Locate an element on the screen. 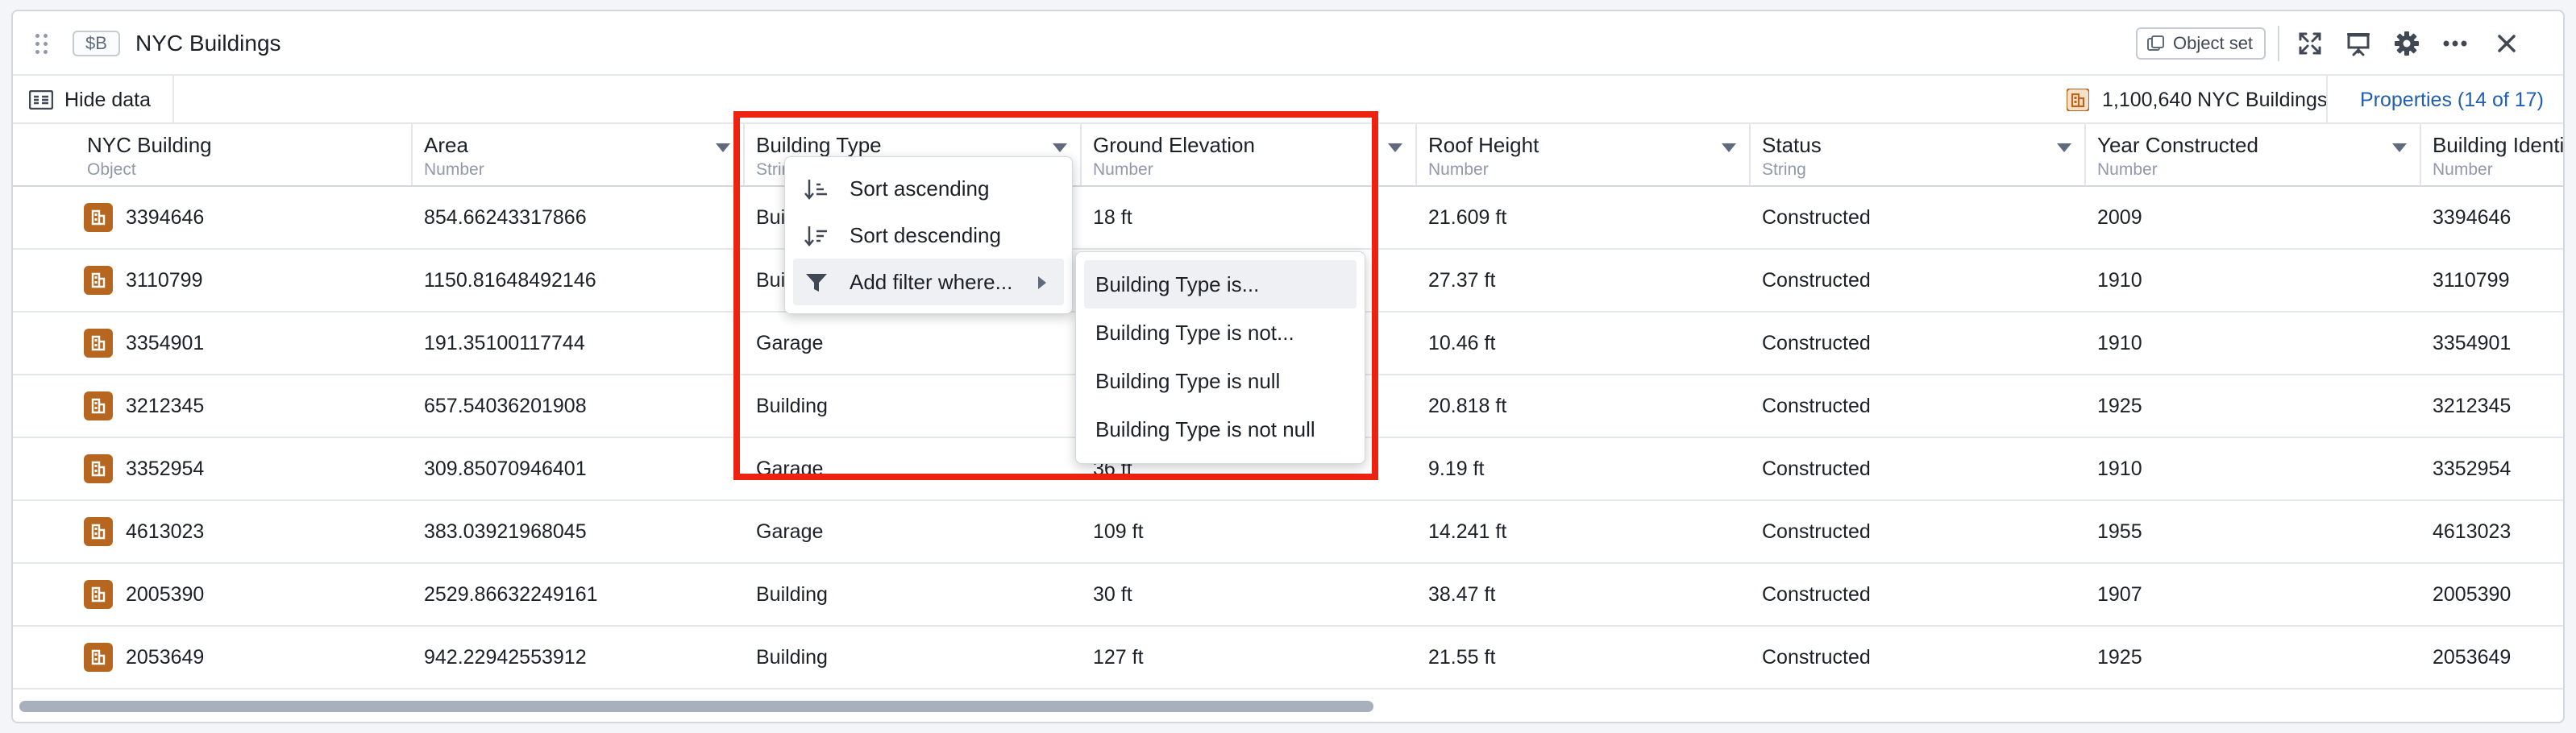 The width and height of the screenshot is (2576, 733). year-constructed-cell: 1925 is located at coordinates (2253, 658).